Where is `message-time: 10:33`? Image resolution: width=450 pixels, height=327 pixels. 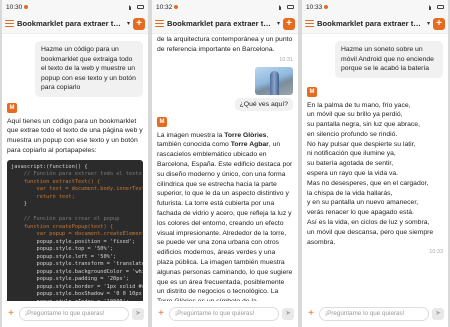
message-time: 10:33 is located at coordinates (436, 252).